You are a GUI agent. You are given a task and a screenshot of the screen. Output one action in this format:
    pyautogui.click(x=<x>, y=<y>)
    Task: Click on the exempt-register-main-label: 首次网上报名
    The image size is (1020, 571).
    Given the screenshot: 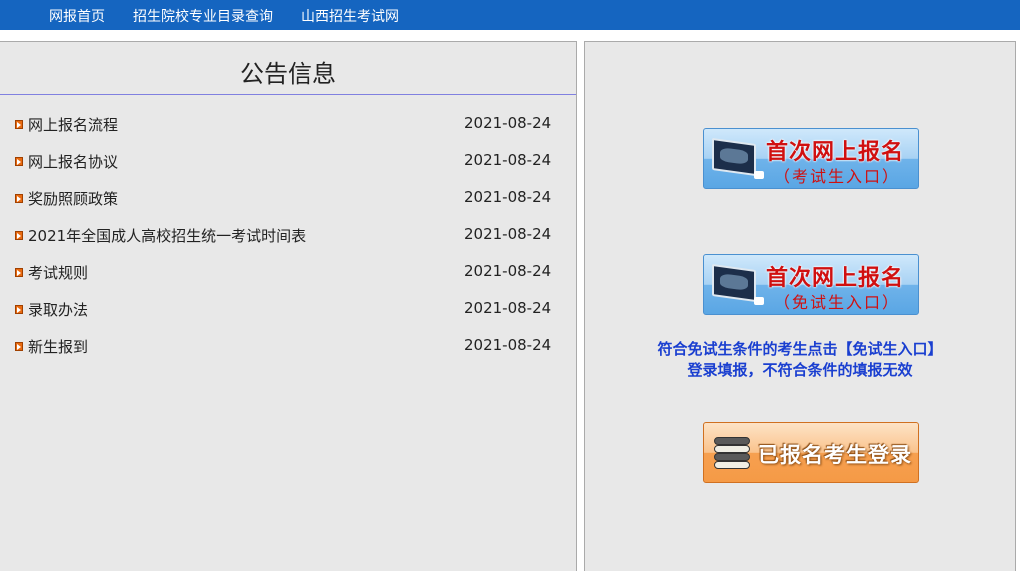 What is the action you would take?
    pyautogui.click(x=835, y=278)
    